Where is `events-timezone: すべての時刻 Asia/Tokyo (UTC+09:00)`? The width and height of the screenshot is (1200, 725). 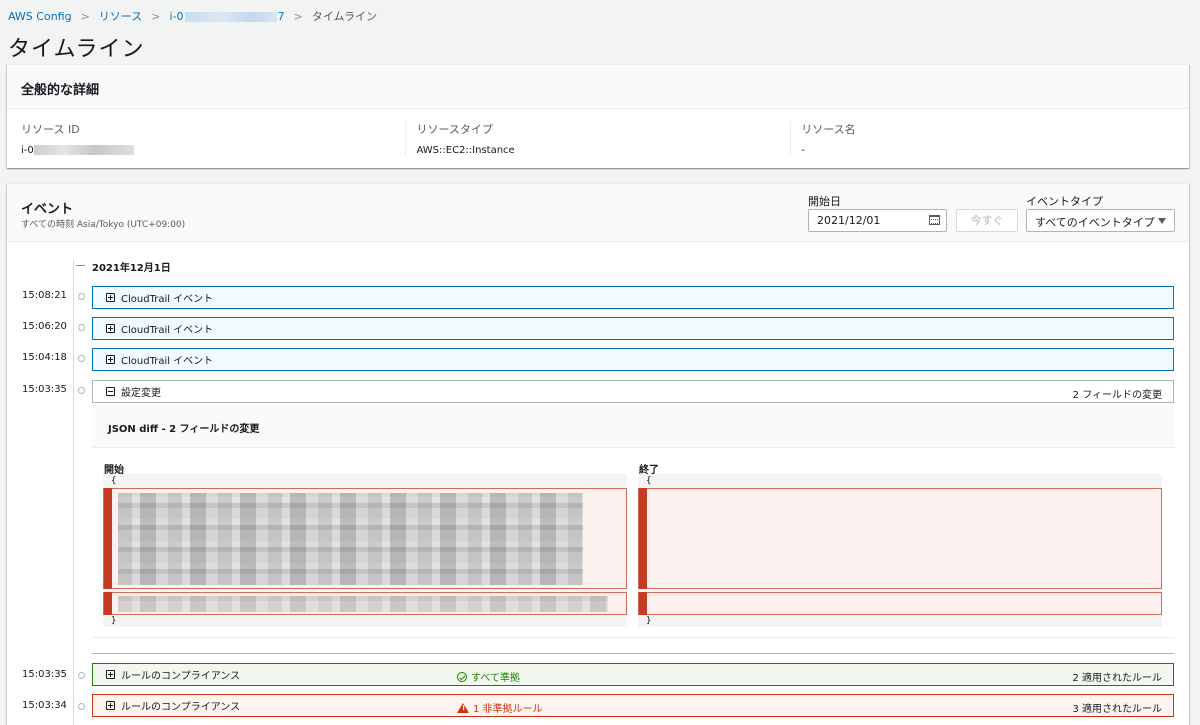 events-timezone: すべての時刻 Asia/Tokyo (UTC+09:00) is located at coordinates (103, 225).